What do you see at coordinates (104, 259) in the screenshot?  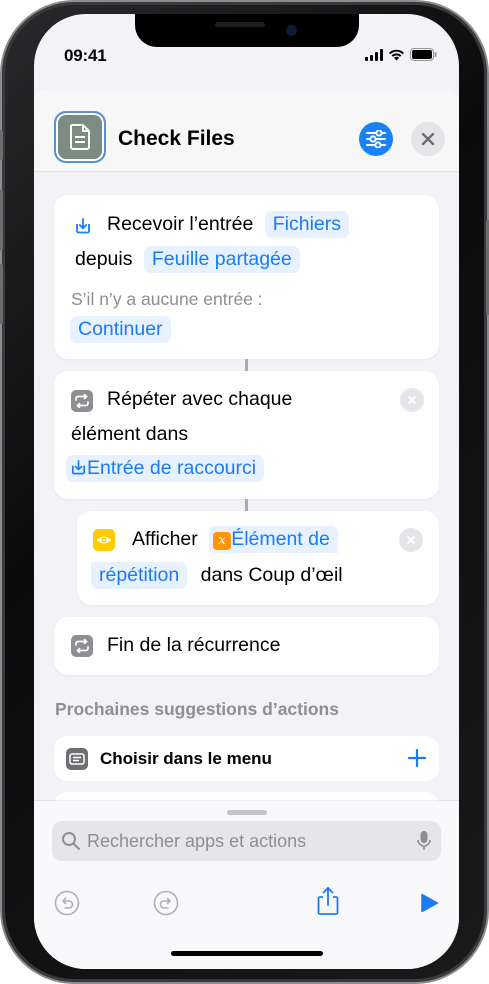 I see `from-label: depuis` at bounding box center [104, 259].